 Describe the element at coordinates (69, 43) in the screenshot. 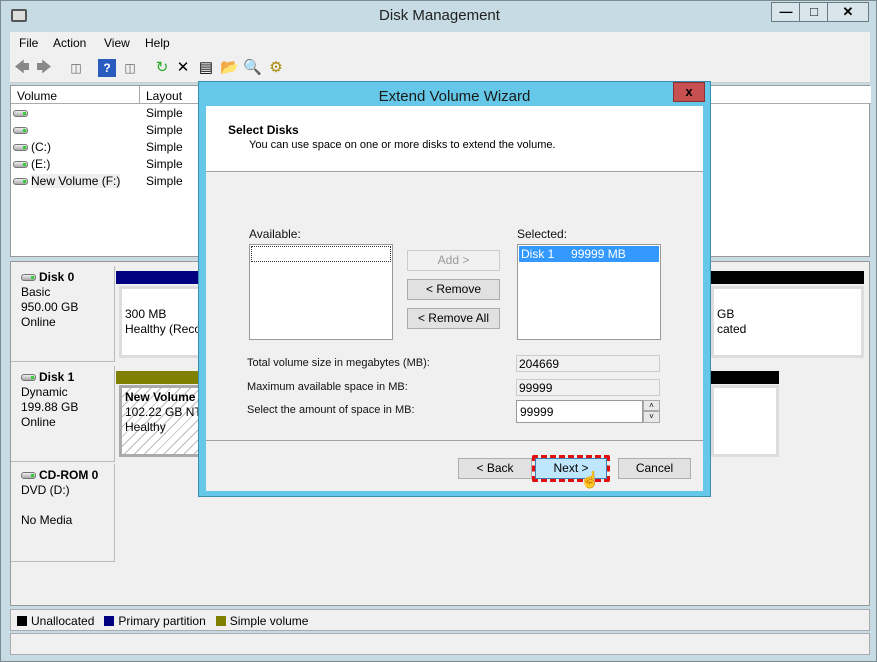

I see `menu-action: Action` at that location.